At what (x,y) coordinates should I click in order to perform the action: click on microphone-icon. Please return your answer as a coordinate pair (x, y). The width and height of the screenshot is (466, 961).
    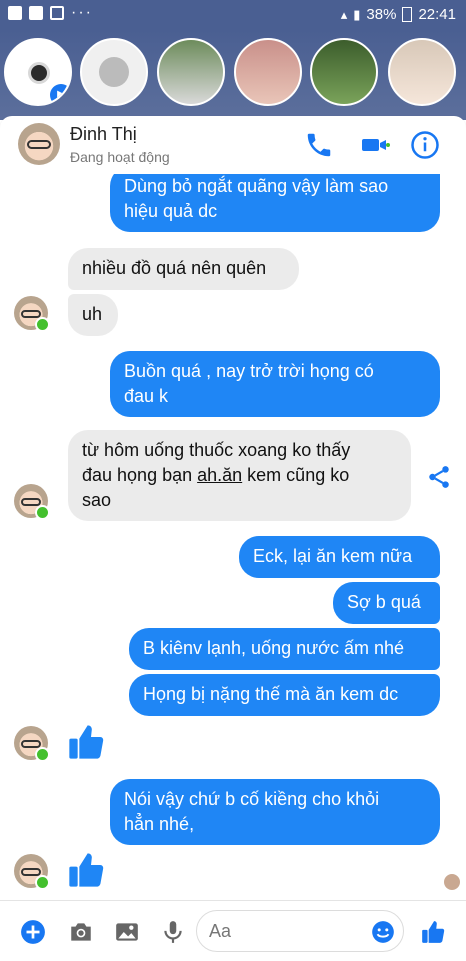
    Looking at the image, I should click on (173, 932).